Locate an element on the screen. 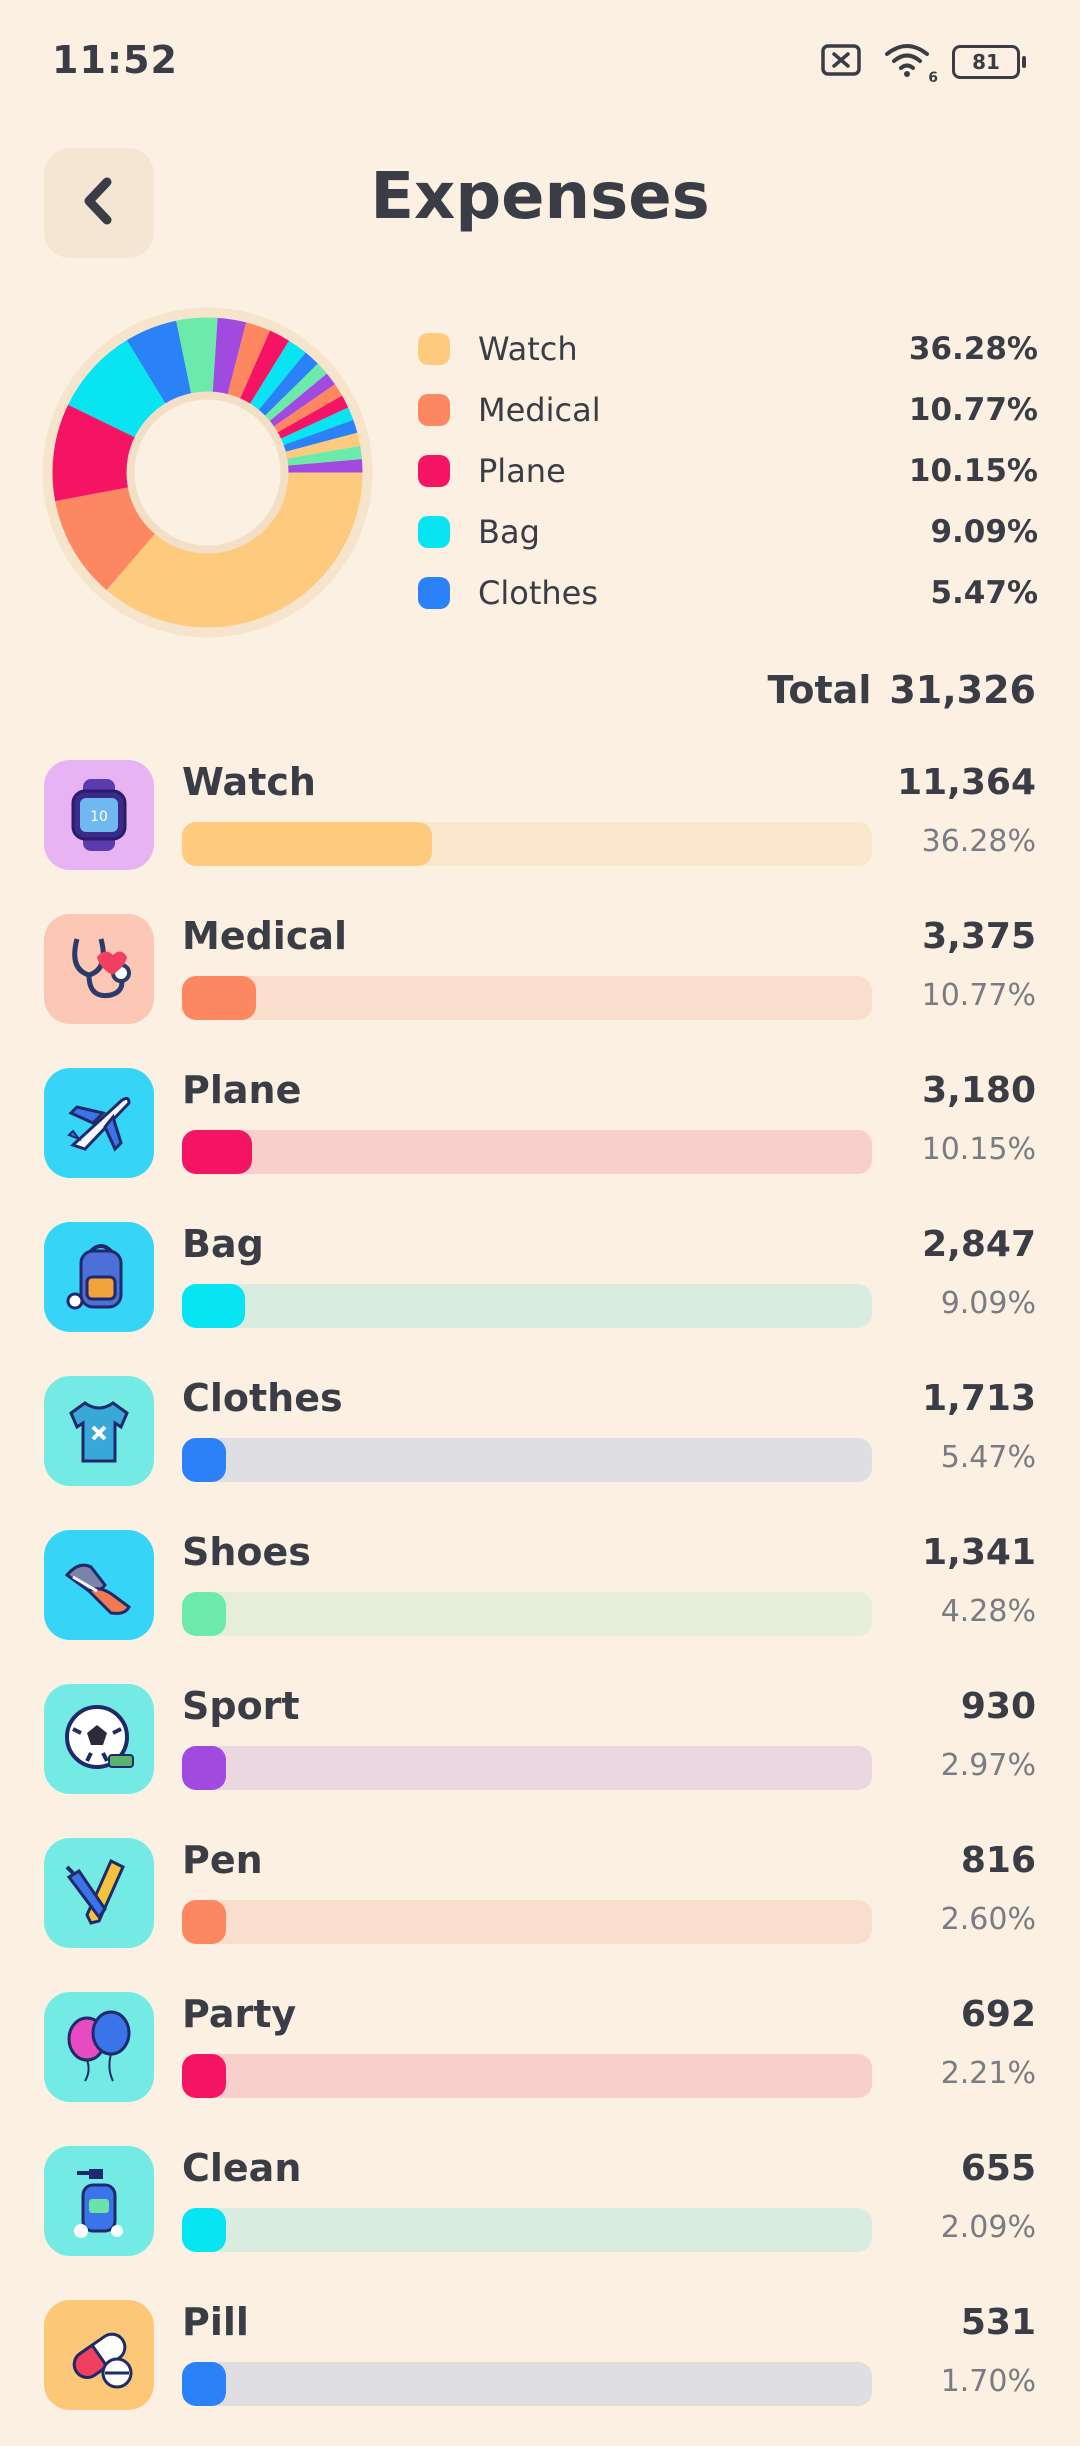 The width and height of the screenshot is (1080, 2446). svg-text: 10 is located at coordinates (99, 817).